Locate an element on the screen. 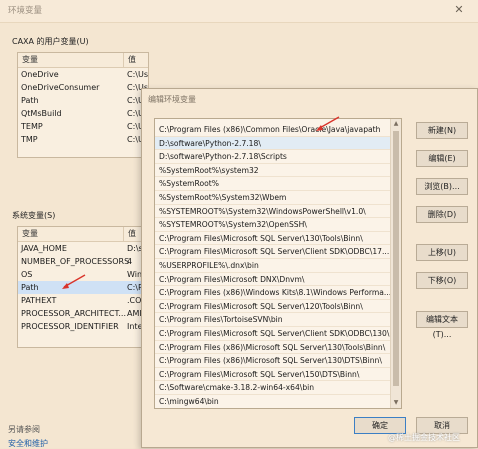 Image resolution: width=478 pixels, height=449 pixels. scroll-up-icon: ▲ is located at coordinates (396, 124).